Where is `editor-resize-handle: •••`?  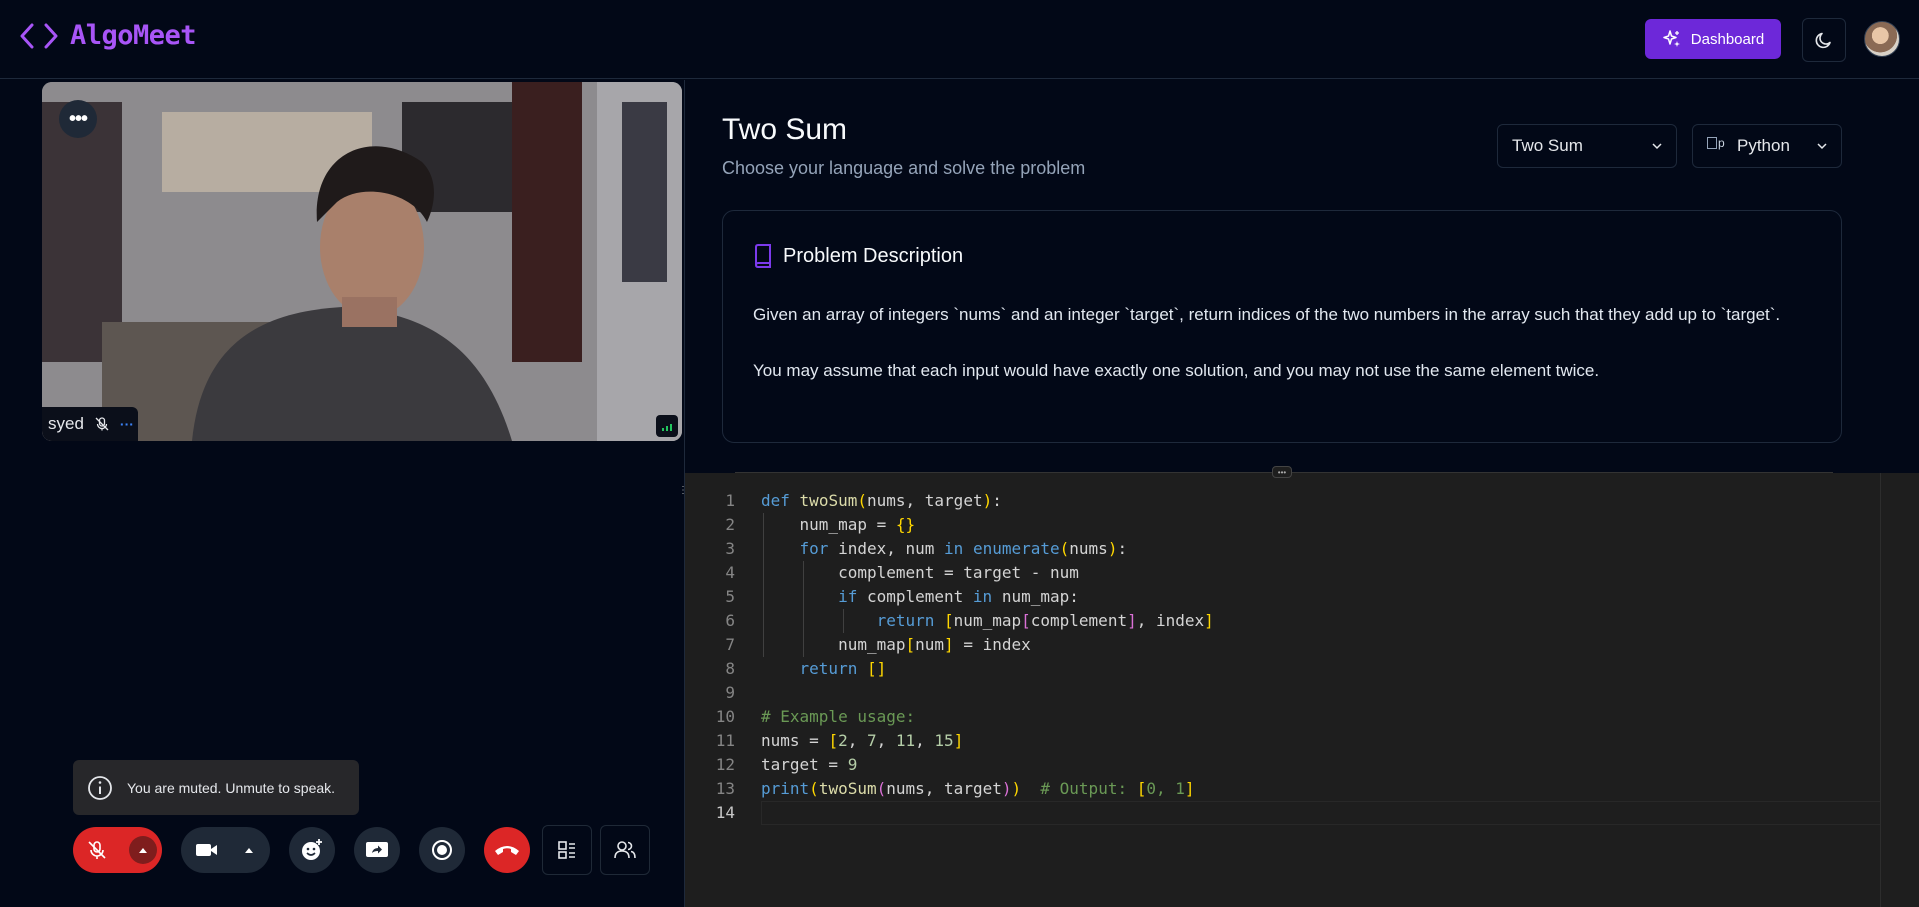 editor-resize-handle: ••• is located at coordinates (1282, 472).